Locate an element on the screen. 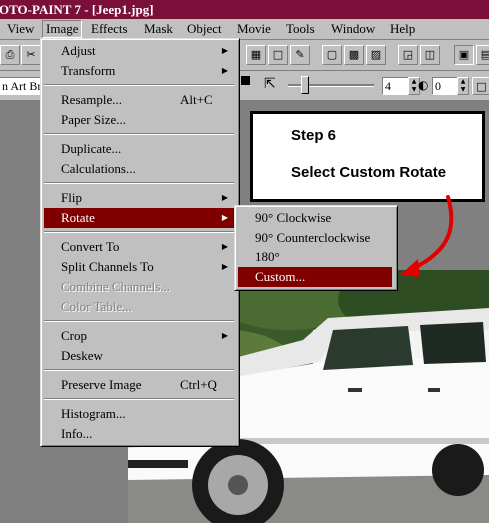 The height and width of the screenshot is (523, 489). submenu-item-180: 180° is located at coordinates (315, 257).